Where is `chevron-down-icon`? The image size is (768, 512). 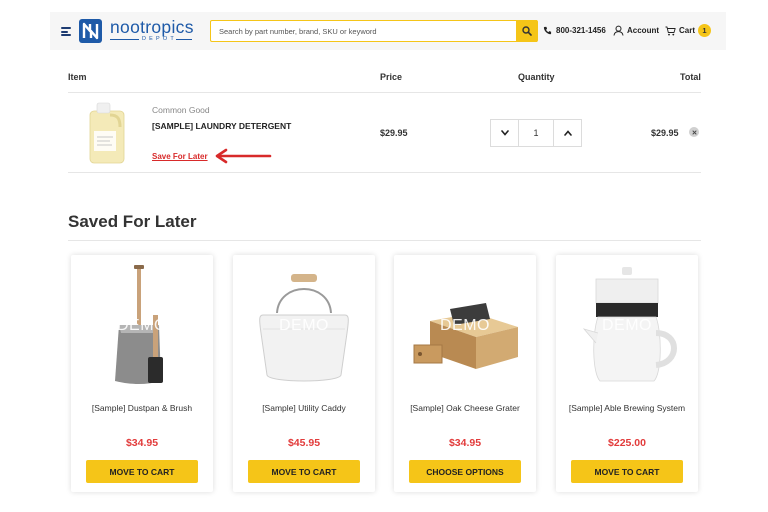
chevron-down-icon is located at coordinates (504, 133).